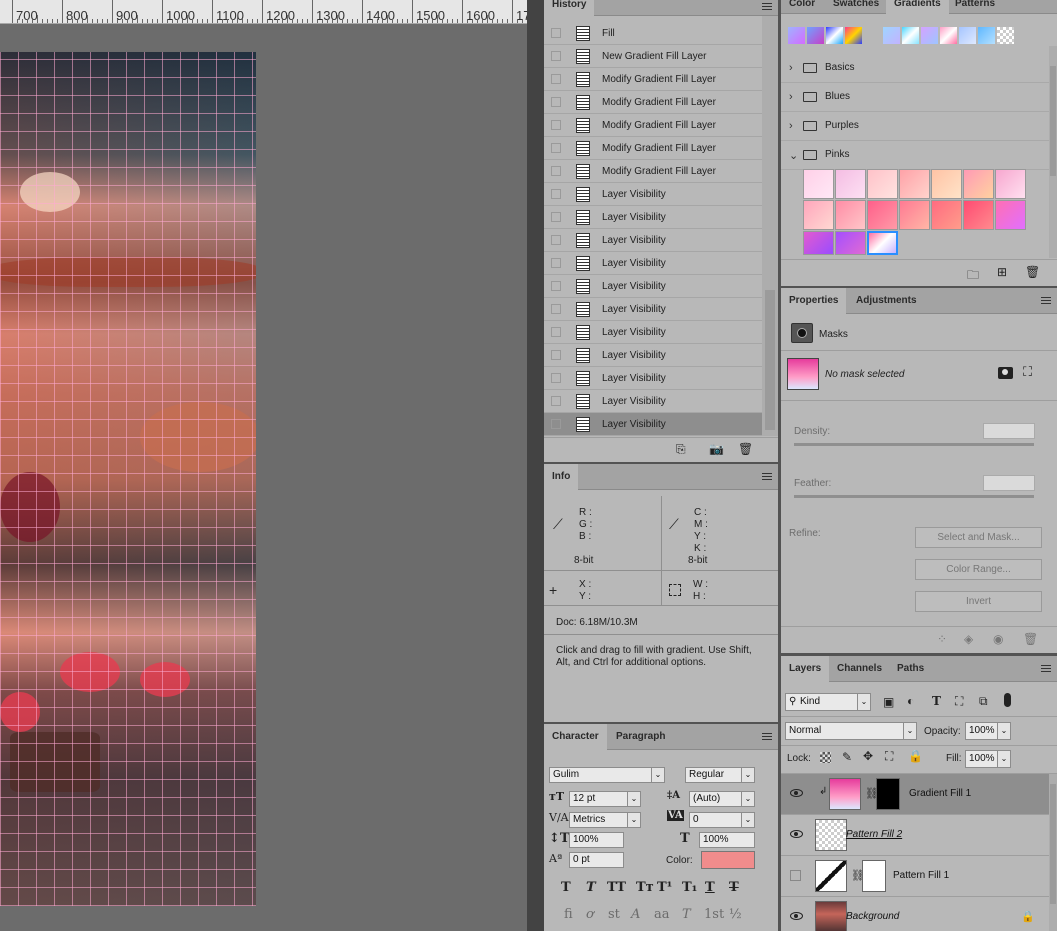  I want to click on density-input, so click(1009, 431).